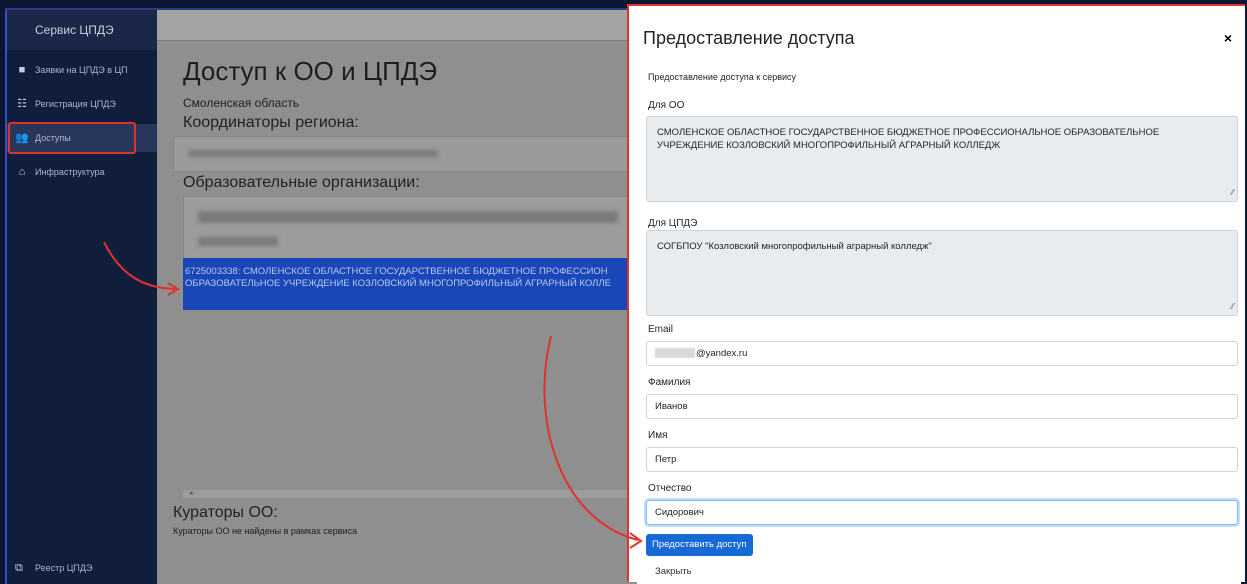  I want to click on sidebar-footer-registry: ⧉ Реестр ЦПДЭ, so click(82, 568).